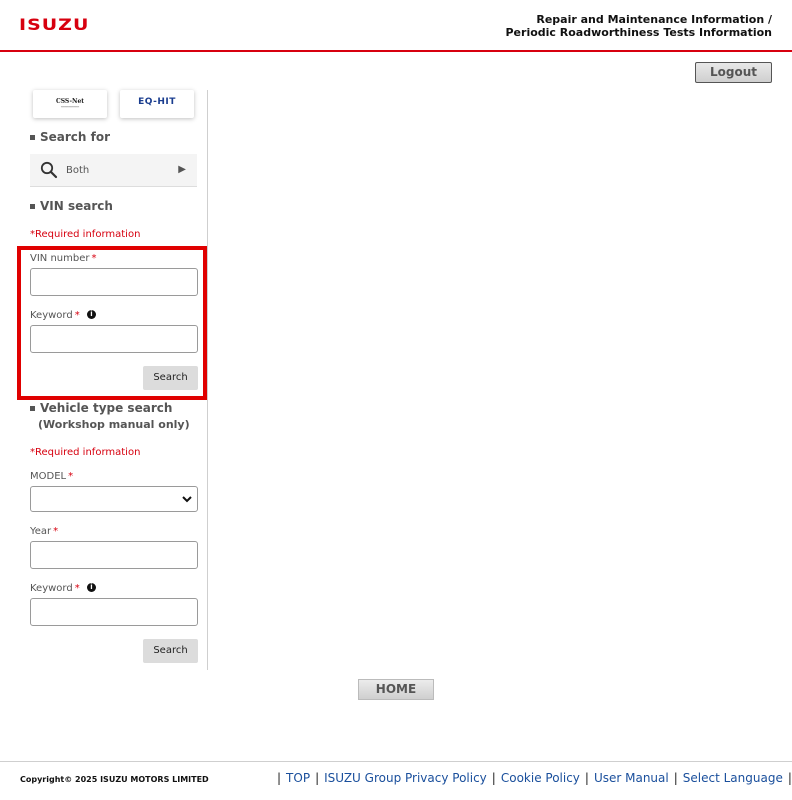 This screenshot has width=792, height=800. What do you see at coordinates (114, 612) in the screenshot?
I see `vehicle-keyword-input` at bounding box center [114, 612].